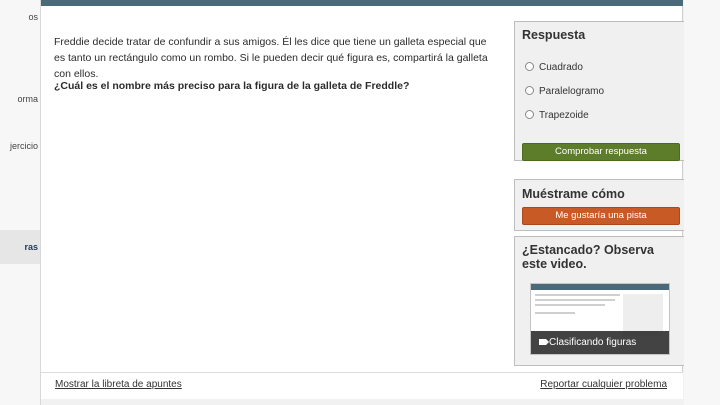  What do you see at coordinates (600, 319) in the screenshot?
I see `video-thumbnail: Clasificando figuras` at bounding box center [600, 319].